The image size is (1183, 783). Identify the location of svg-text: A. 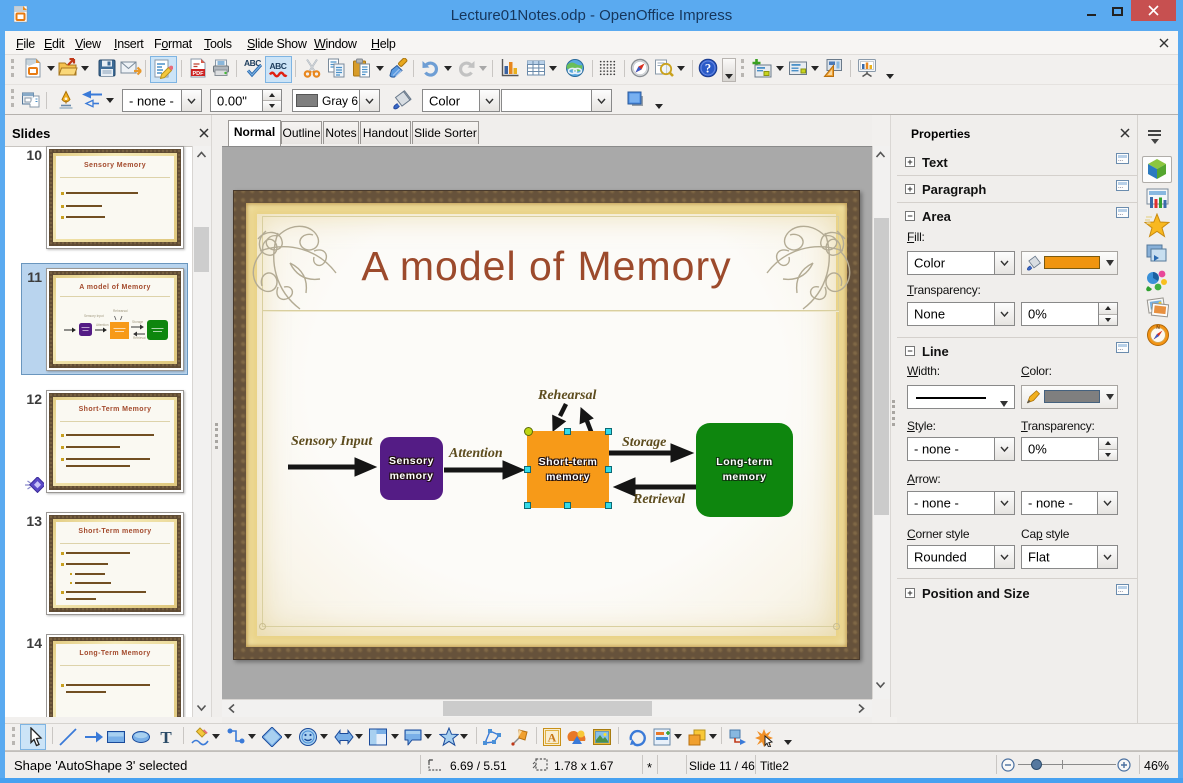
(552, 738).